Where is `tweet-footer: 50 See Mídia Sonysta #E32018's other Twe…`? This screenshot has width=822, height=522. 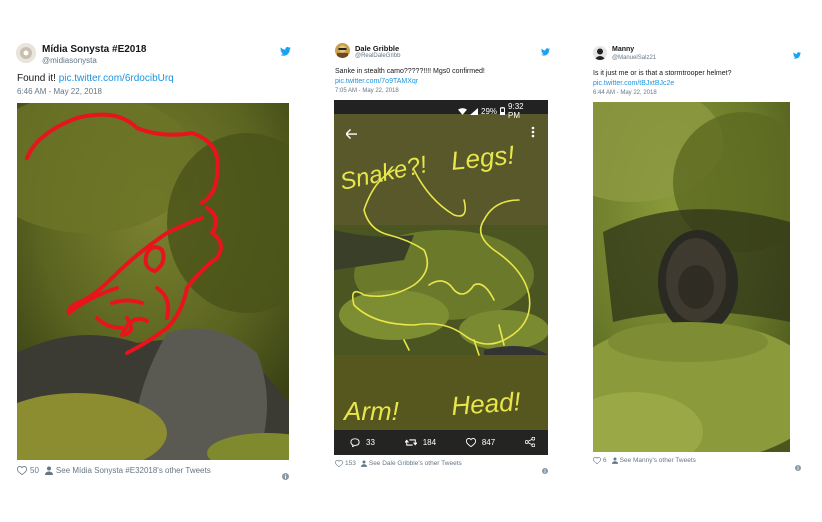 tweet-footer: 50 See Mídia Sonysta #E32018's other Twe… is located at coordinates (114, 470).